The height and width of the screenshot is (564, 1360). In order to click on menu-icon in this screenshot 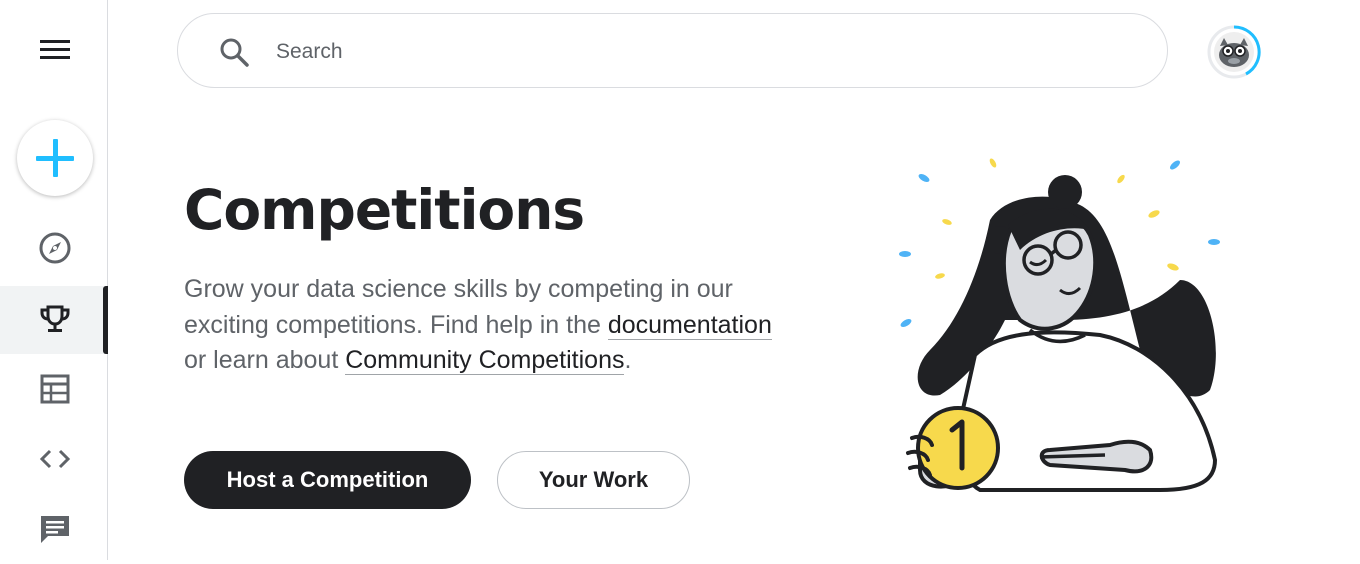, I will do `click(55, 49)`.